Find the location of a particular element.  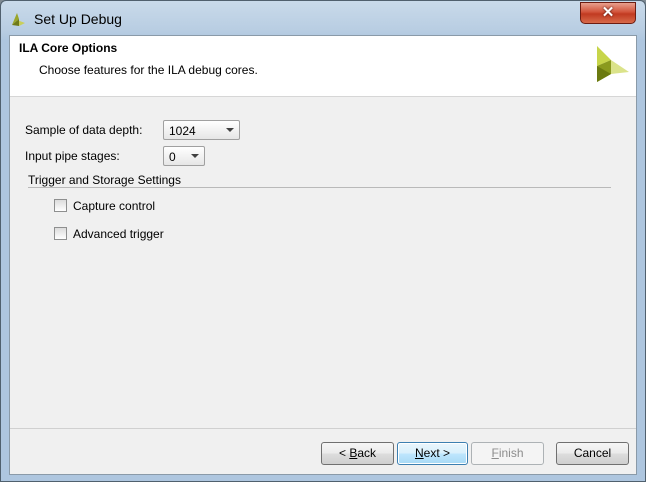

next-button: Next > is located at coordinates (432, 453).